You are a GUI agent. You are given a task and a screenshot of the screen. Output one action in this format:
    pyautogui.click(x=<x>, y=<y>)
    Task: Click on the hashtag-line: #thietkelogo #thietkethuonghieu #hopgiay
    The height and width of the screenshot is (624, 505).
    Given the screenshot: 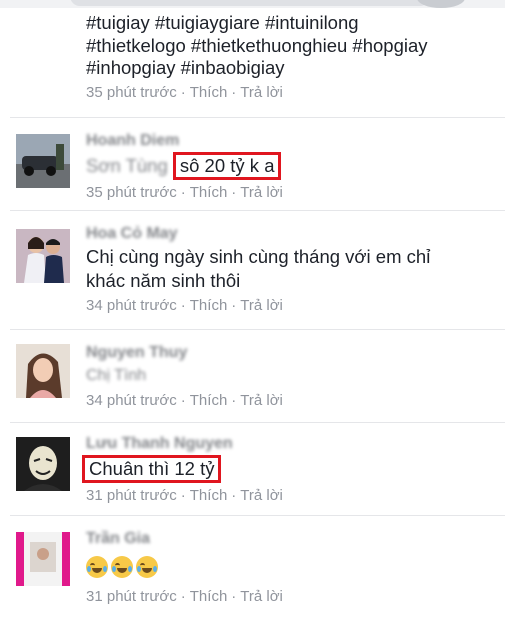 What is the action you would take?
    pyautogui.click(x=257, y=45)
    